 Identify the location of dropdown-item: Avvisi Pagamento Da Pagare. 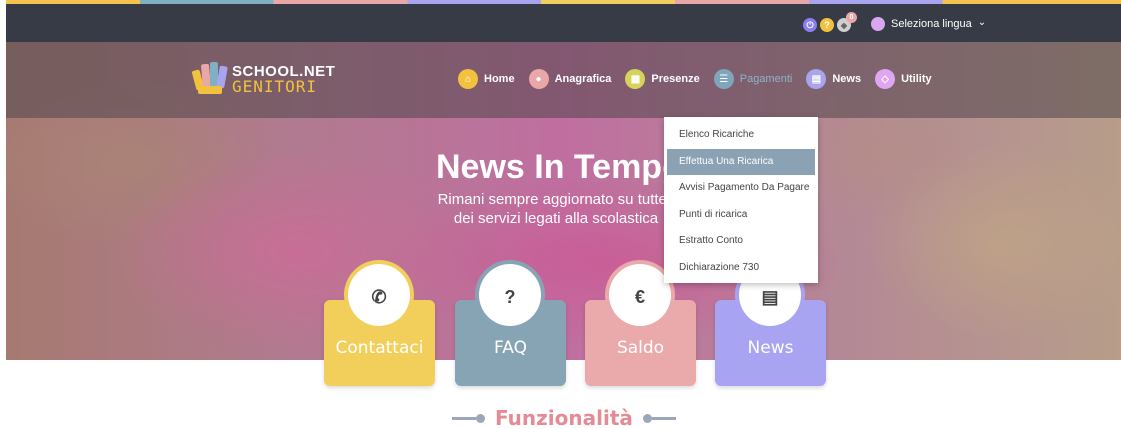
(741, 188).